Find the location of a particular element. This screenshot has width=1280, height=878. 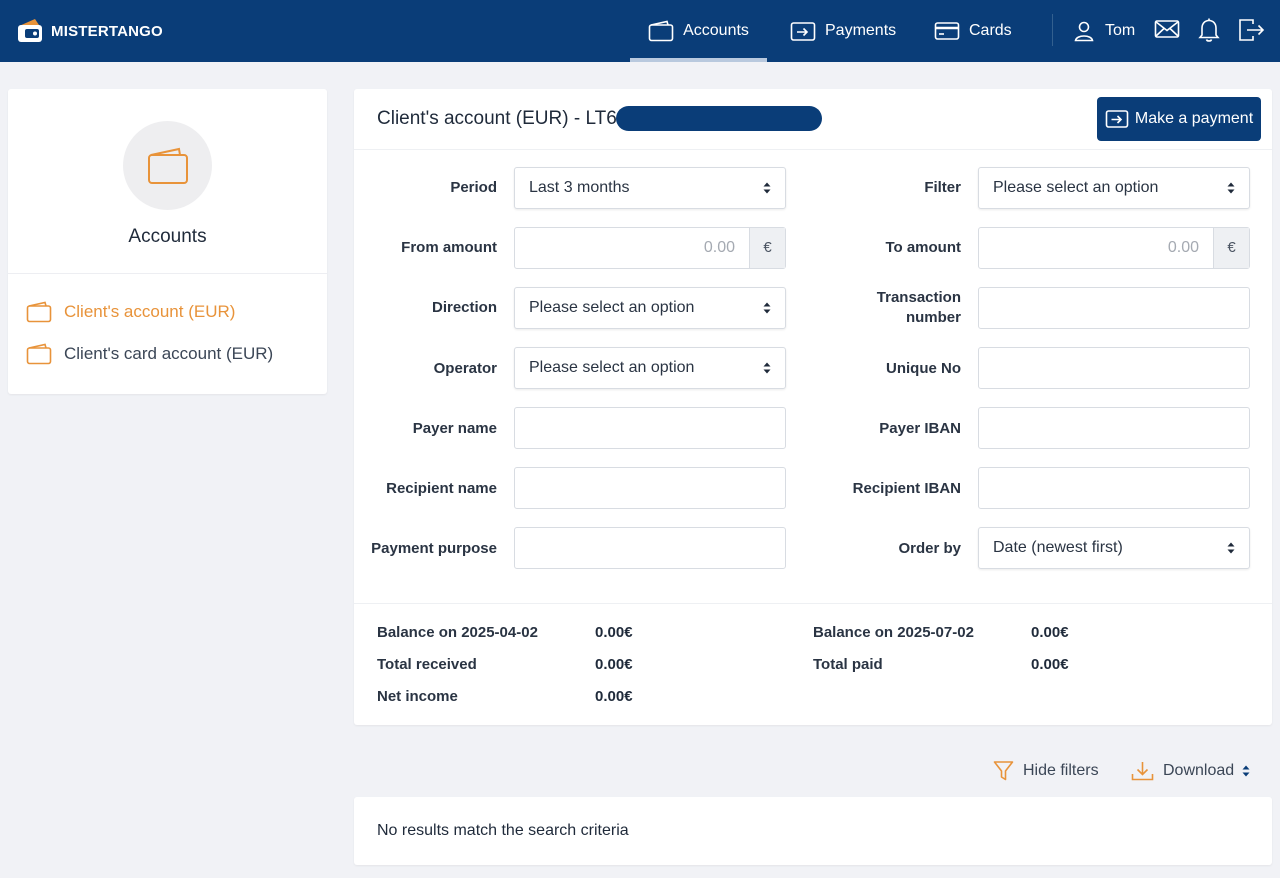

nav-accounts-label: Accounts is located at coordinates (716, 30).